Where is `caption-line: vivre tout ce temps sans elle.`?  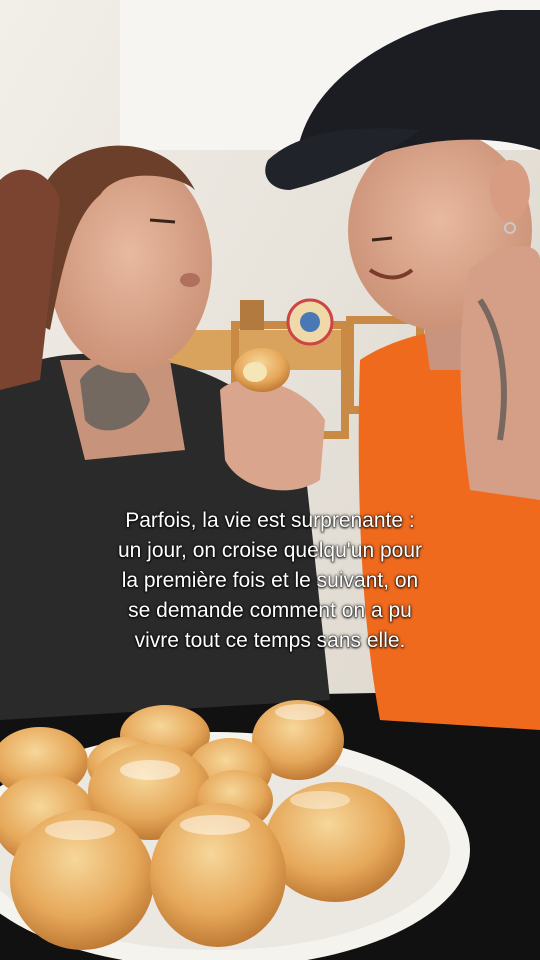 caption-line: vivre tout ce temps sans elle. is located at coordinates (270, 640).